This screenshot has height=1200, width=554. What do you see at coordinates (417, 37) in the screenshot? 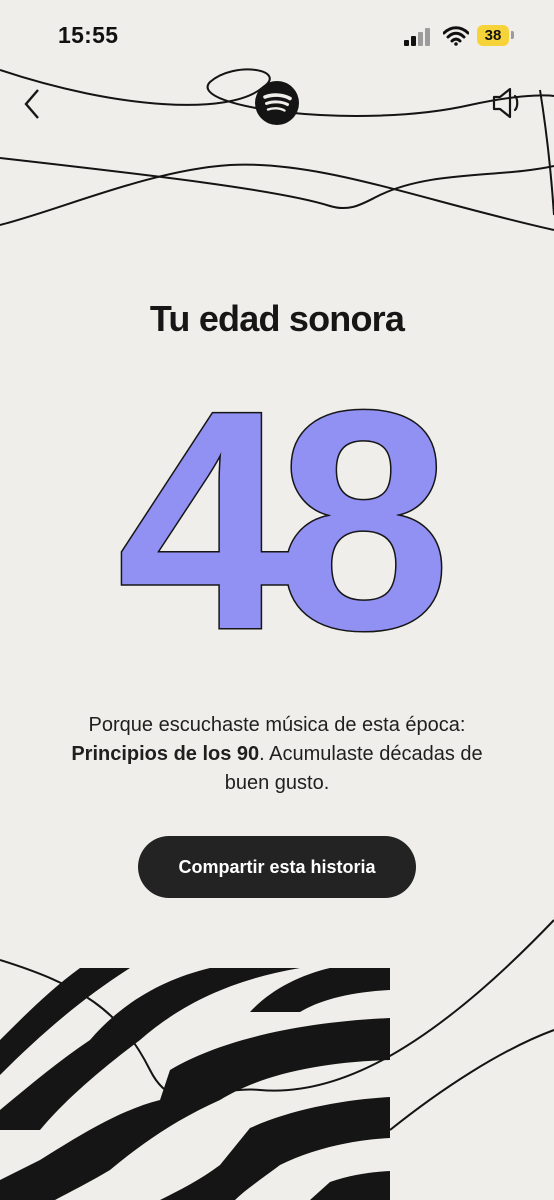
I see `cellular-signal-icon` at bounding box center [417, 37].